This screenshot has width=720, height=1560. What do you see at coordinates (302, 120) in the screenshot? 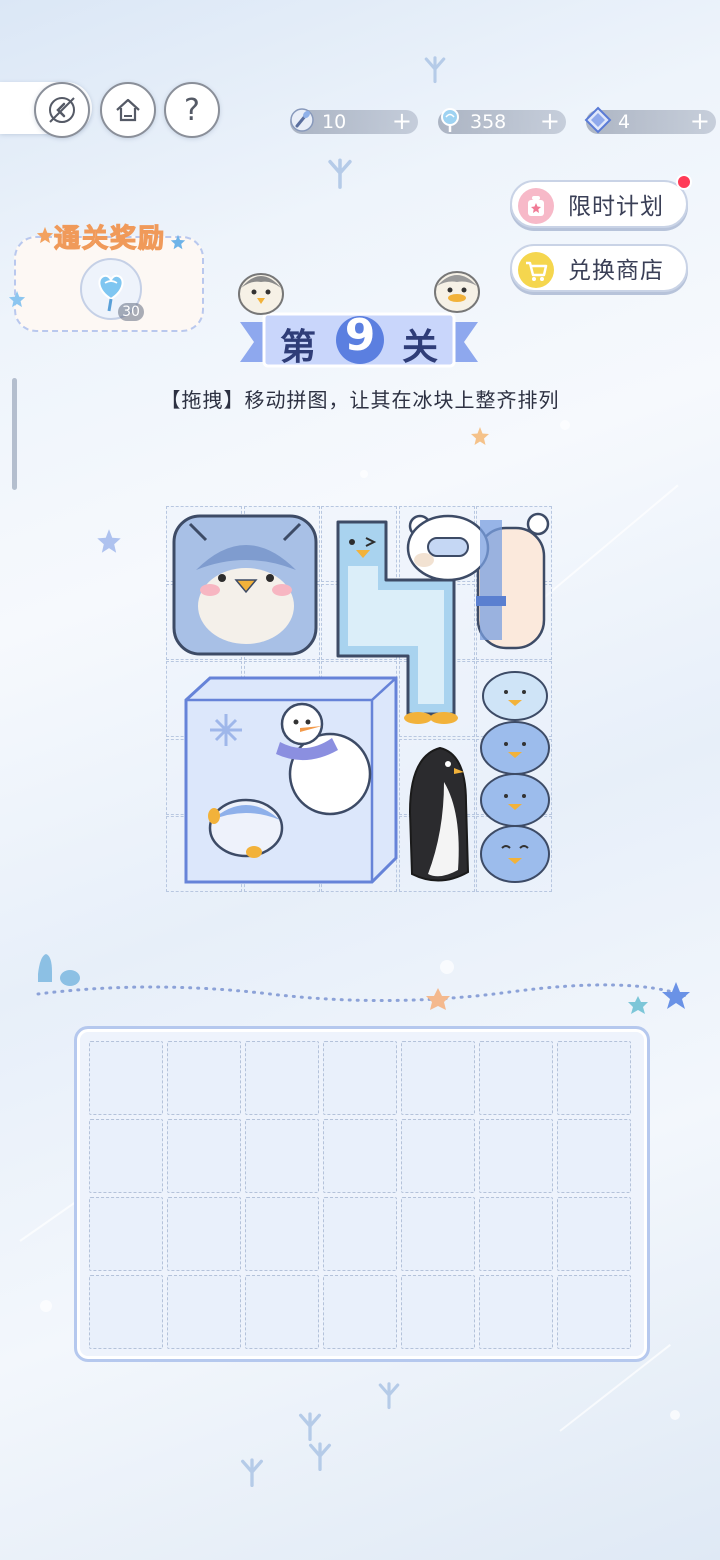
I see `shovel-icon` at bounding box center [302, 120].